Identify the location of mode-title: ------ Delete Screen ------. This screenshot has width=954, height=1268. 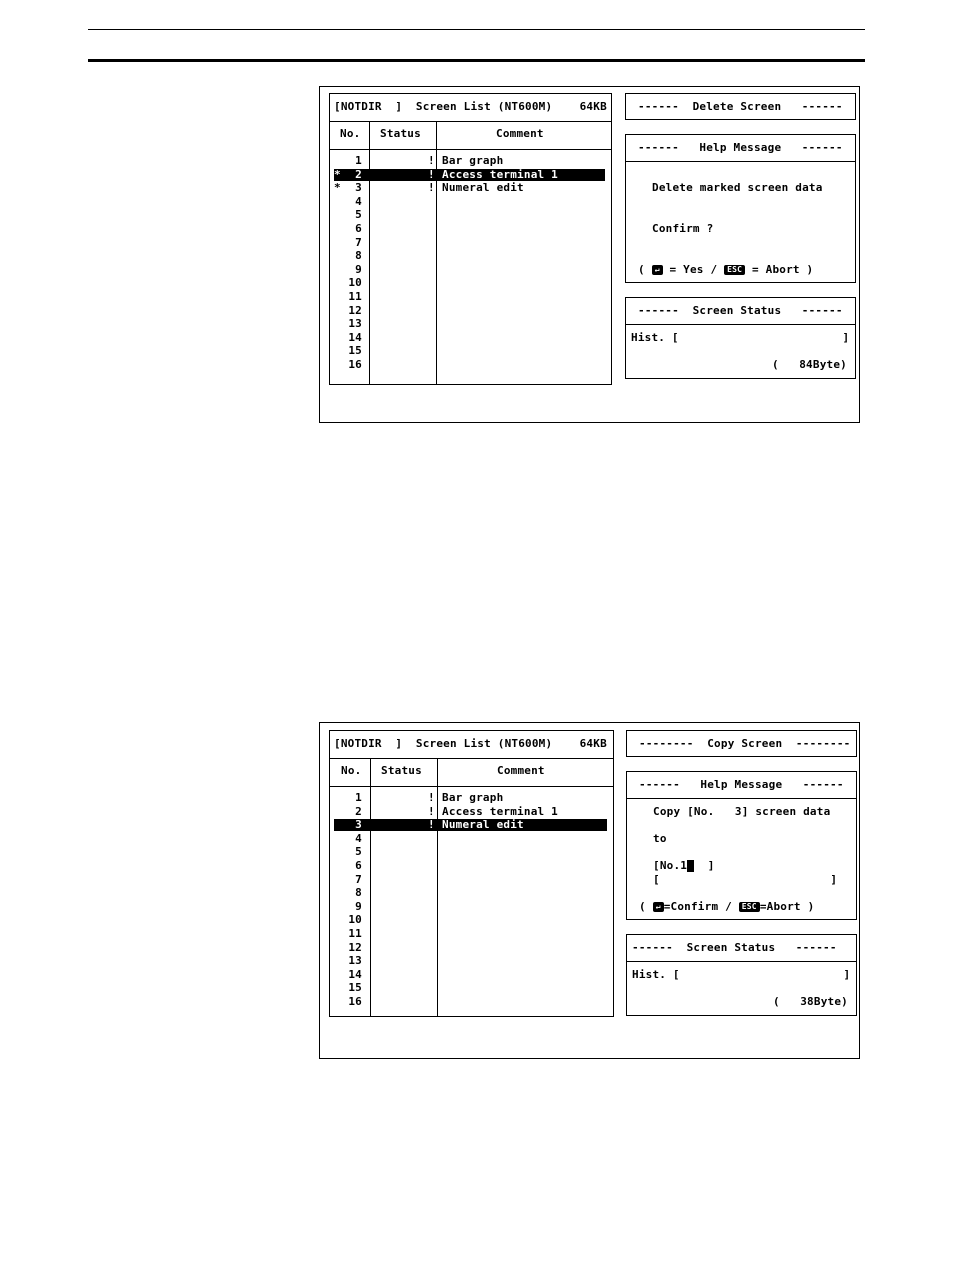
(740, 106).